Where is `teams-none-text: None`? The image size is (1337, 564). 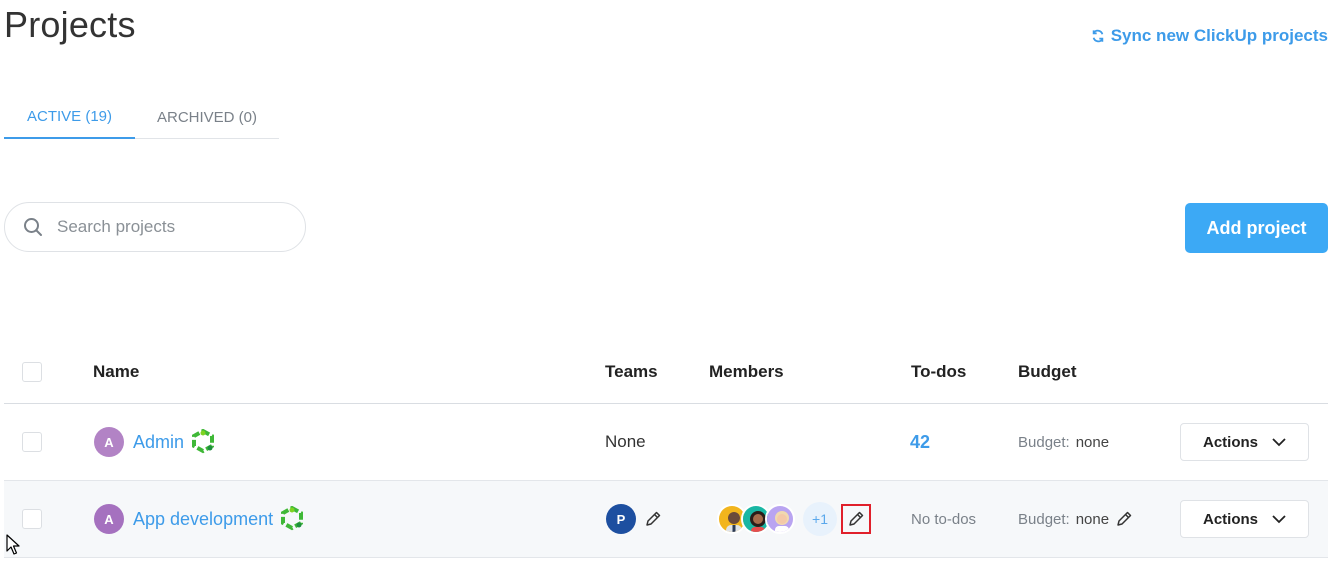
teams-none-text: None is located at coordinates (625, 441).